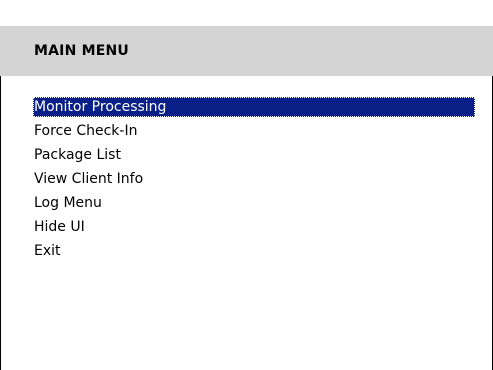 The image size is (493, 370). What do you see at coordinates (254, 203) in the screenshot?
I see `menu-item-log-menu: Log Menu` at bounding box center [254, 203].